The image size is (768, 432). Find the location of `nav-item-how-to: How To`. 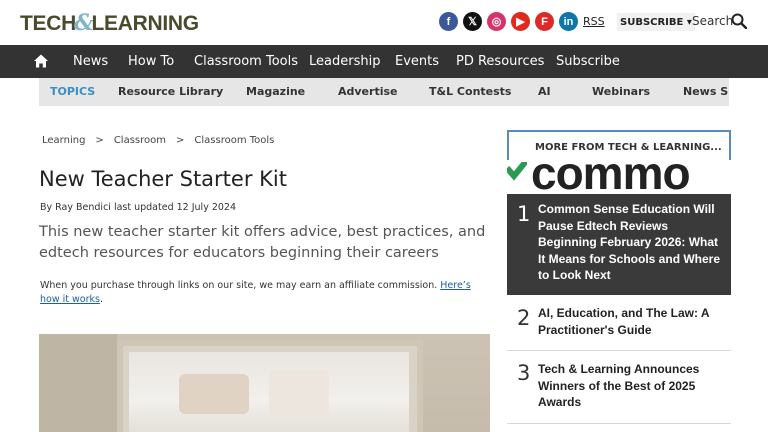

nav-item-how-to: How To is located at coordinates (151, 61).